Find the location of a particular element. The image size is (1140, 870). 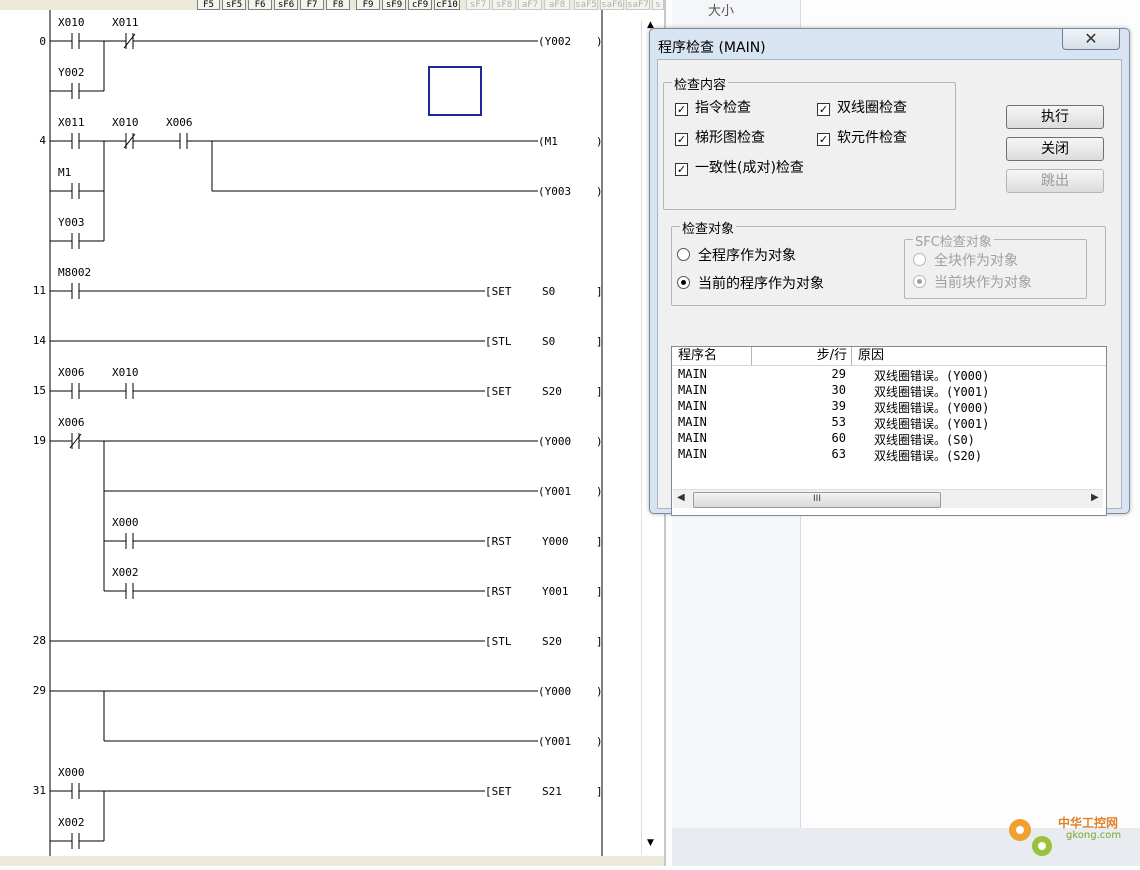

column-step-line: 步/行 is located at coordinates (802, 356).